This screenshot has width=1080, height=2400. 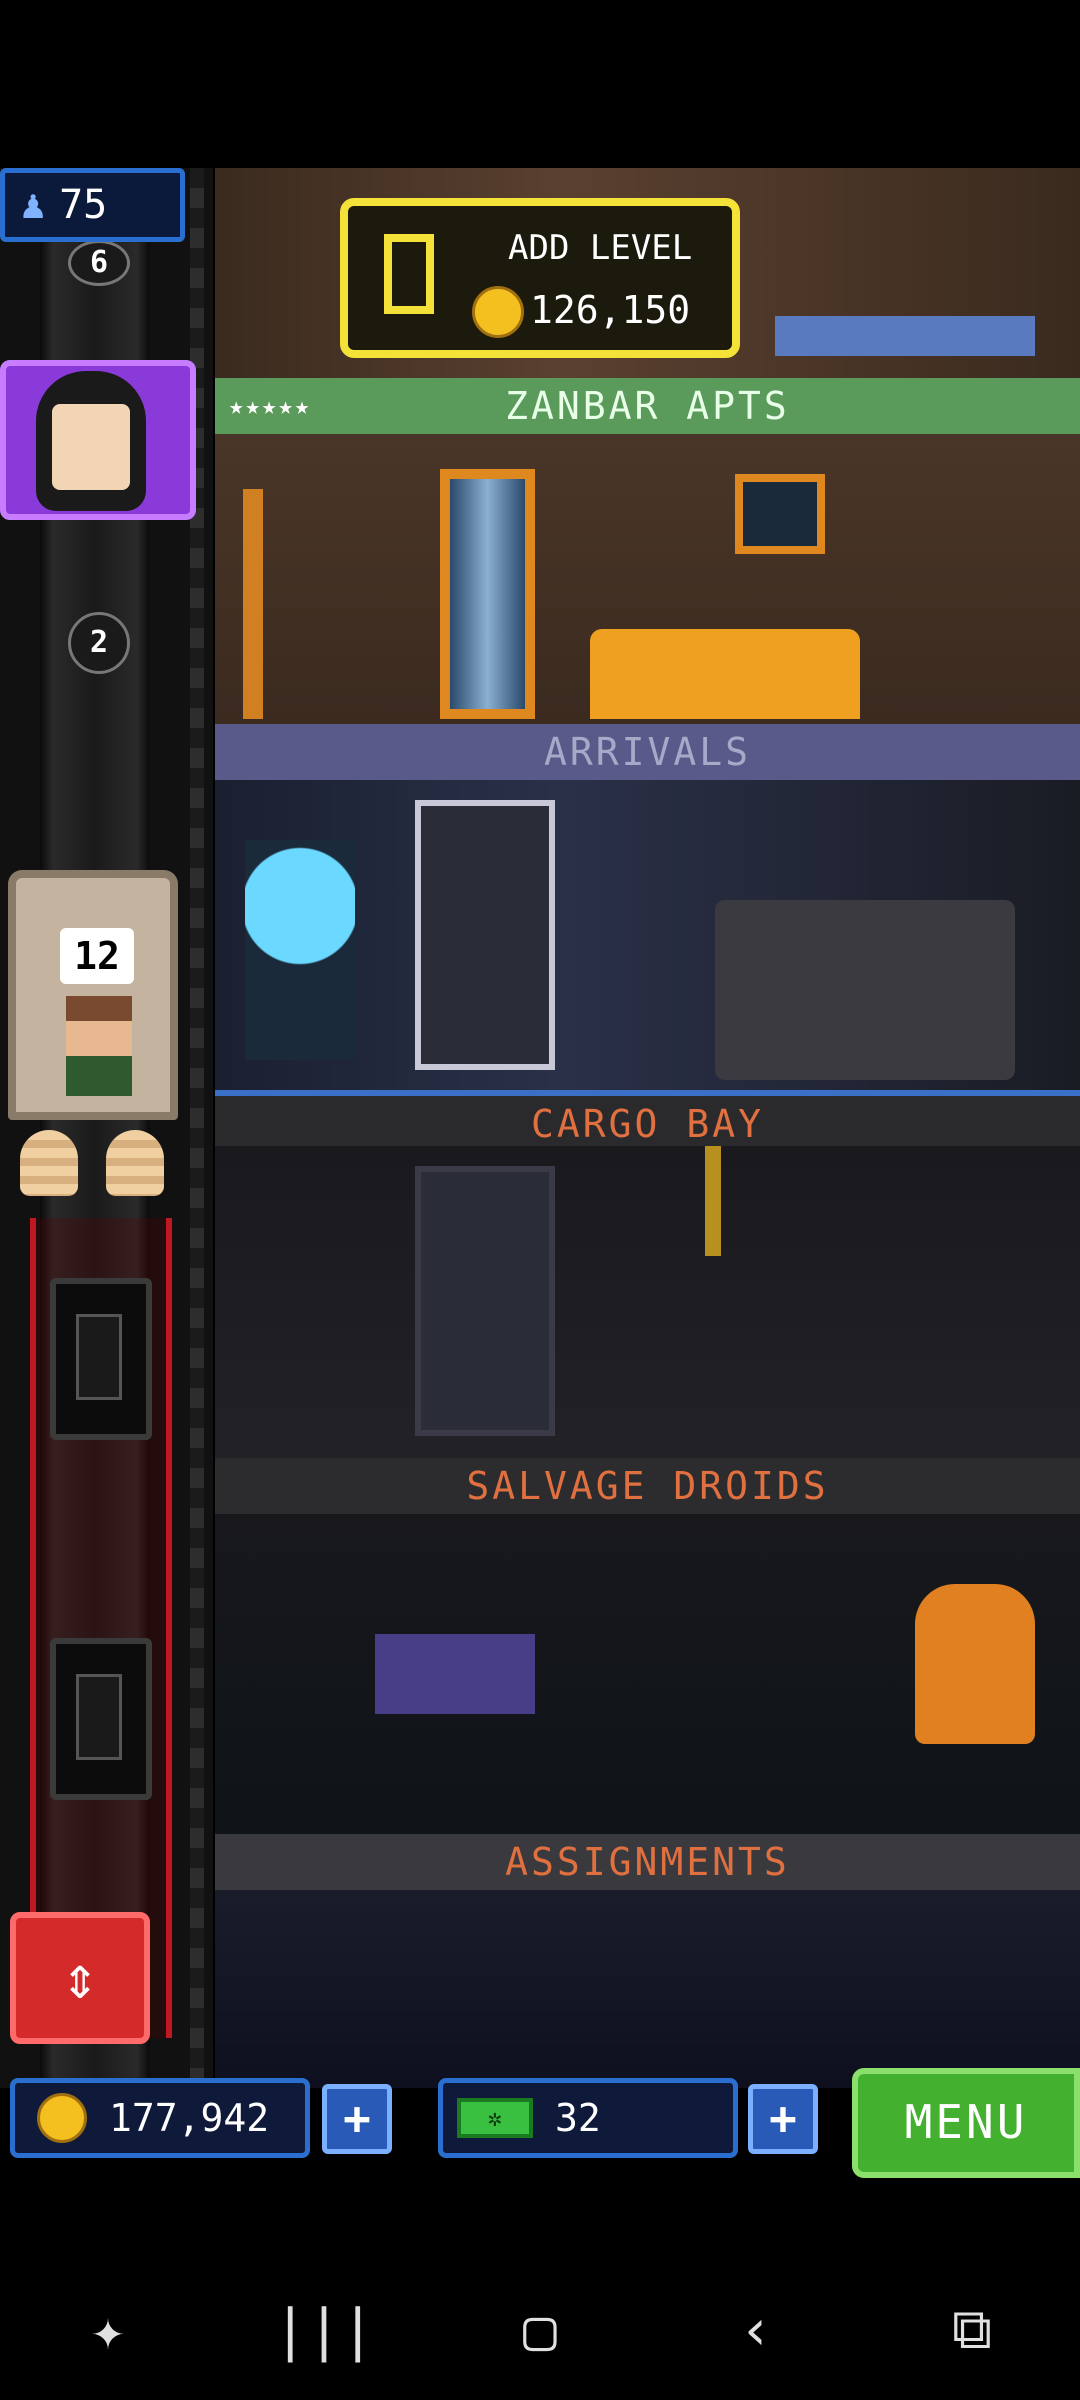 What do you see at coordinates (108, 2330) in the screenshot?
I see `game-launcher-icon: ✦` at bounding box center [108, 2330].